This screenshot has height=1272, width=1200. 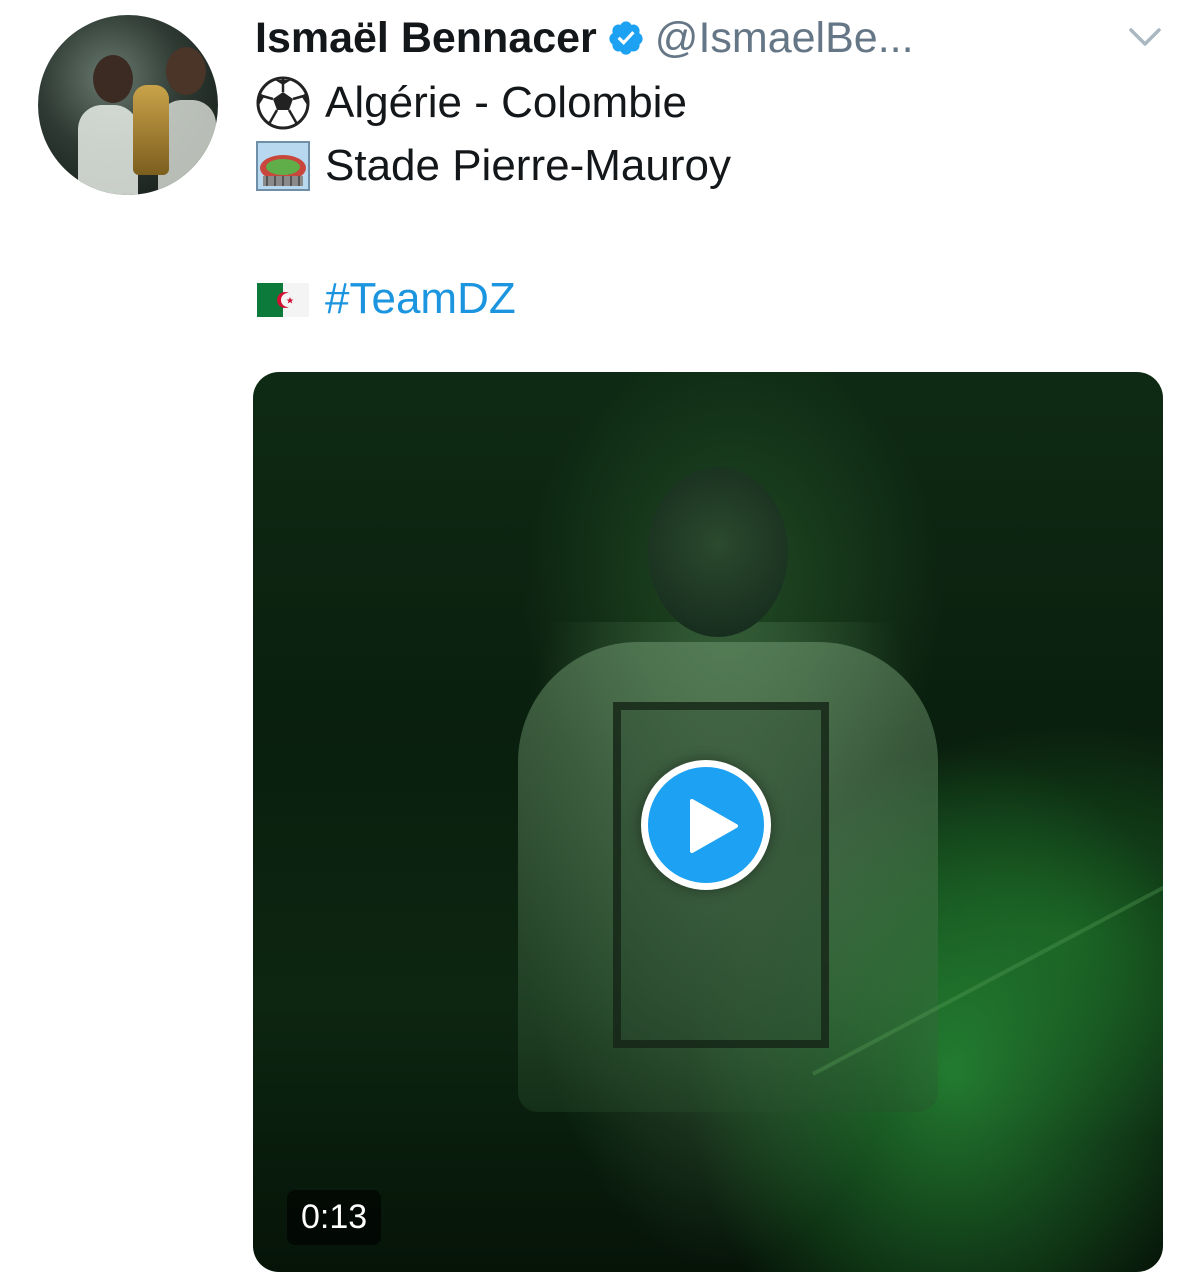 I want to click on trophy-icon, so click(x=151, y=130).